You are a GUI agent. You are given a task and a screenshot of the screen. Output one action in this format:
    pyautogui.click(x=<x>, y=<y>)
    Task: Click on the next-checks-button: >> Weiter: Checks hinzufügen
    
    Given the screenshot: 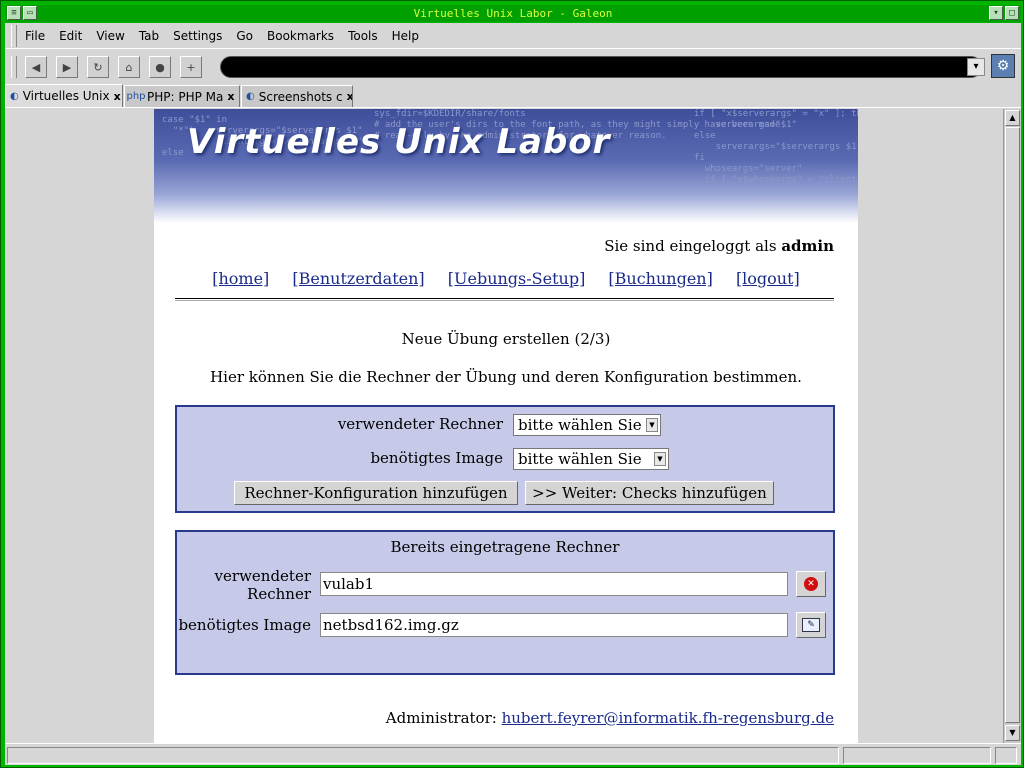 What is the action you would take?
    pyautogui.click(x=649, y=493)
    